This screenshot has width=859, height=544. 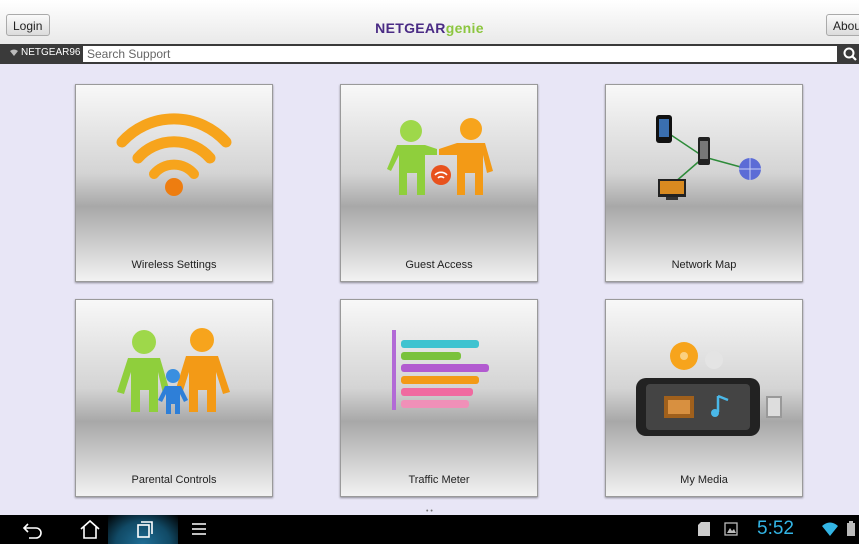 What do you see at coordinates (33, 529) in the screenshot?
I see `back-icon` at bounding box center [33, 529].